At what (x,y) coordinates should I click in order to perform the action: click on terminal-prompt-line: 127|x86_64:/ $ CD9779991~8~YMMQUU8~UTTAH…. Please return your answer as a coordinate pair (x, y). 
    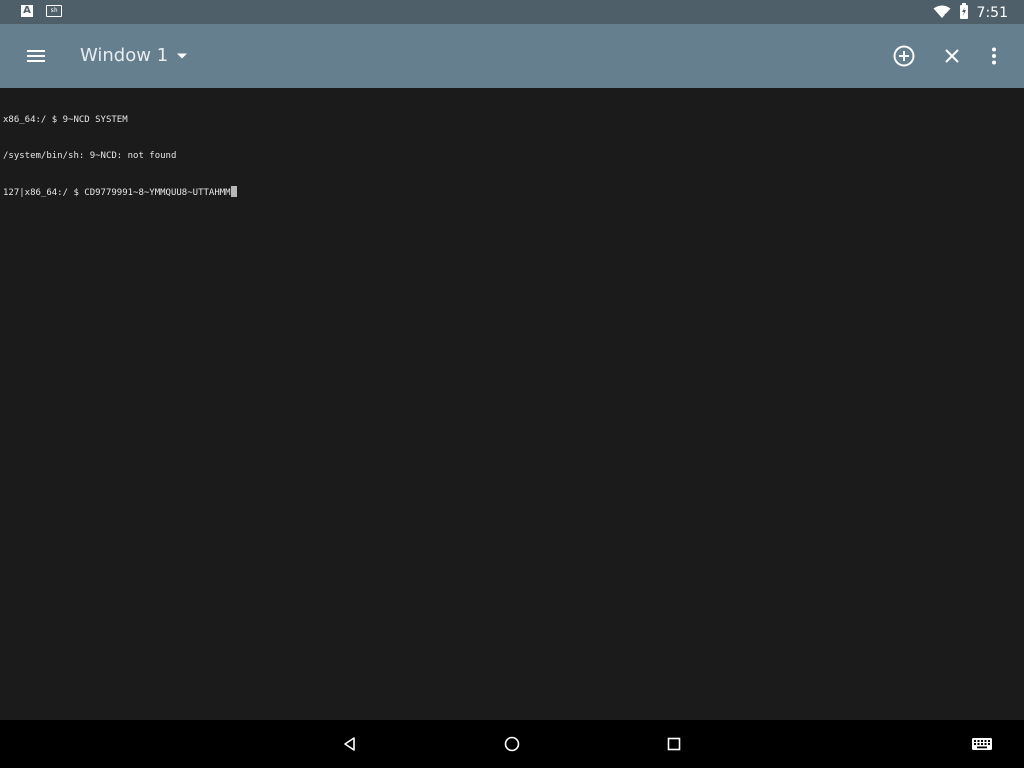
    Looking at the image, I should click on (512, 192).